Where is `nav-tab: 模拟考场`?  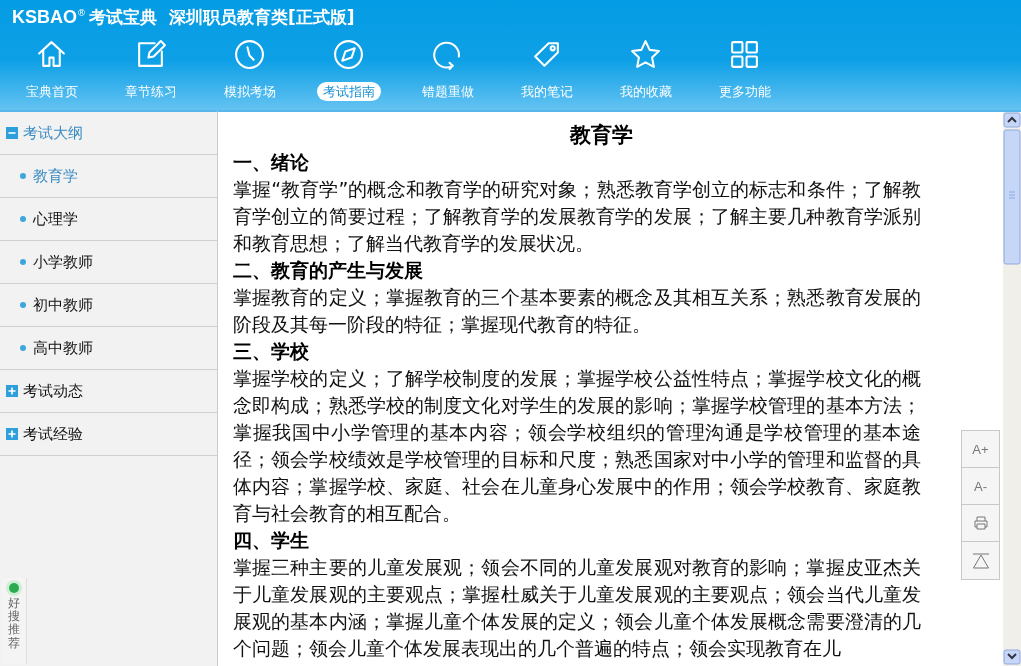
nav-tab: 模拟考场 is located at coordinates (249, 91).